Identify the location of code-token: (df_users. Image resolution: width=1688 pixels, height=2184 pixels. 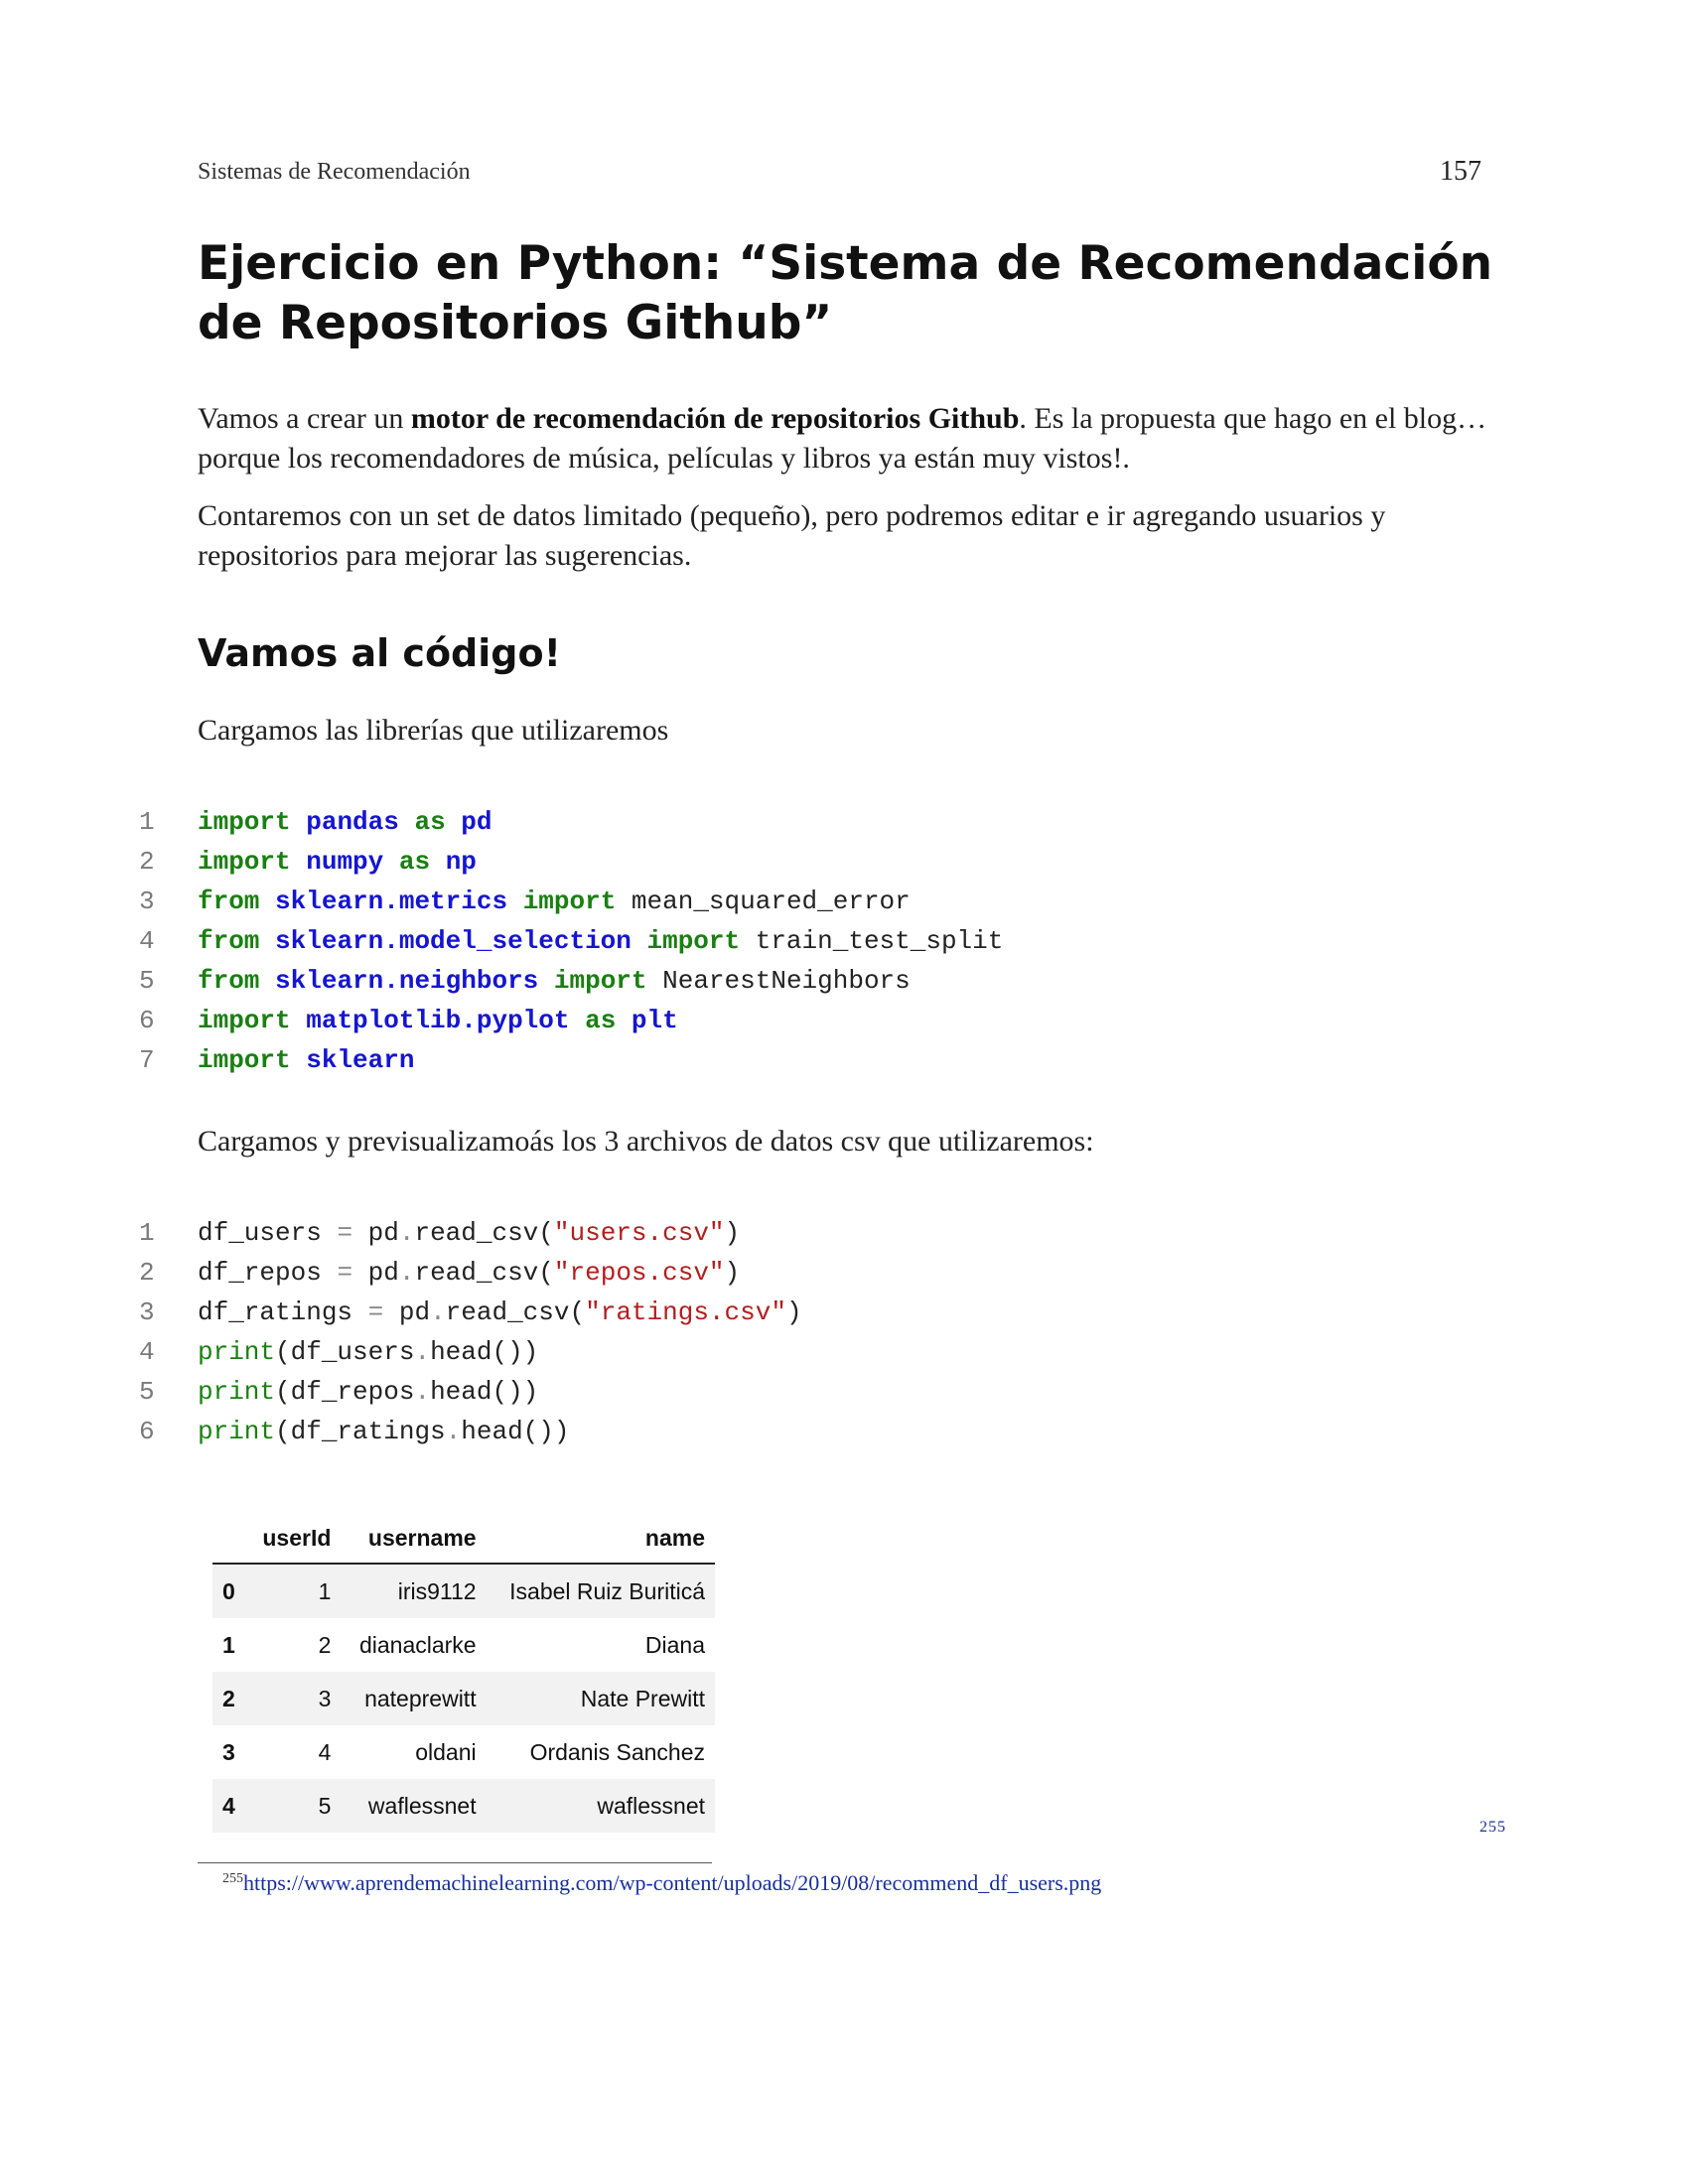
(345, 1352).